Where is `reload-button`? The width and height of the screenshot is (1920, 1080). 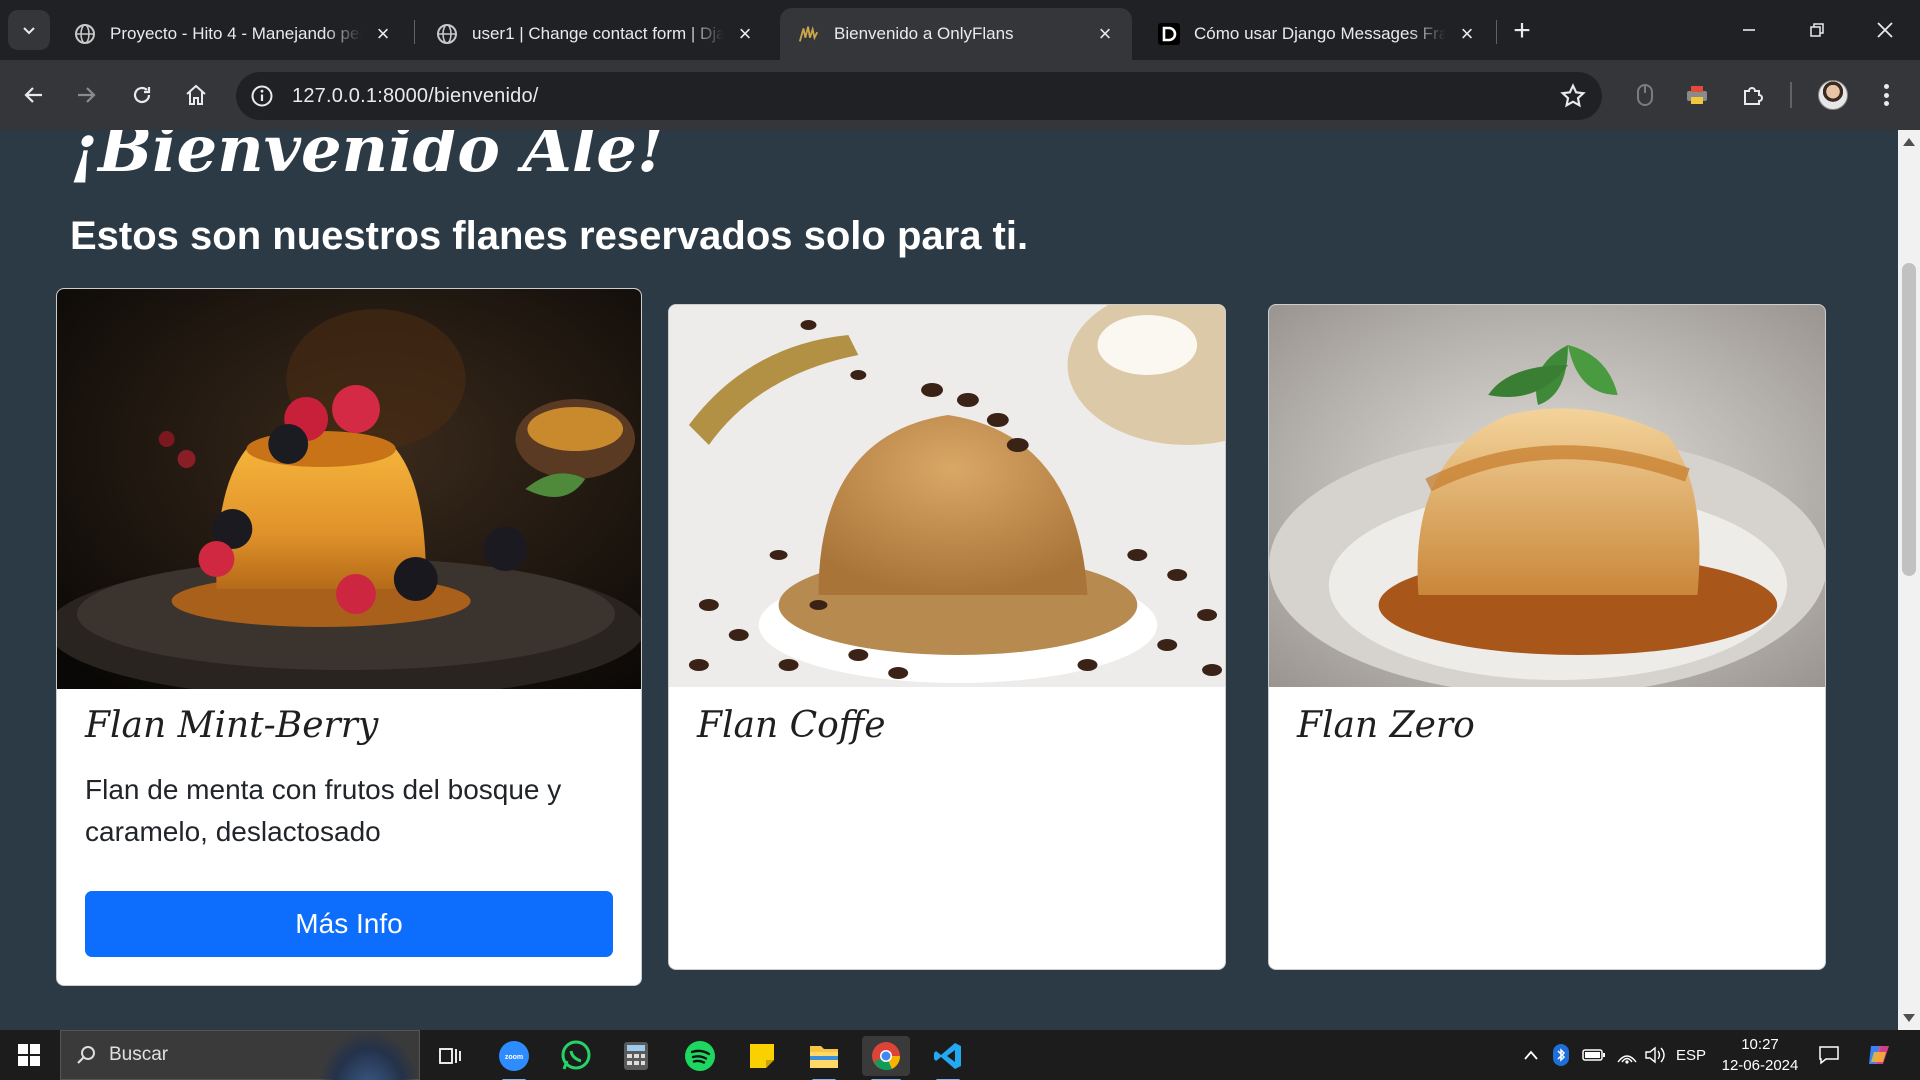
reload-button is located at coordinates (142, 95).